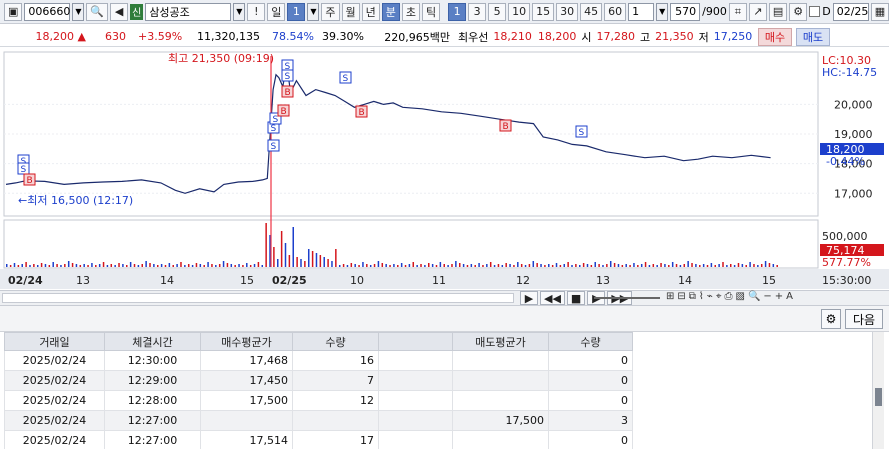  Describe the element at coordinates (529, 298) in the screenshot. I see `scroll-right-icon: ▶` at that location.